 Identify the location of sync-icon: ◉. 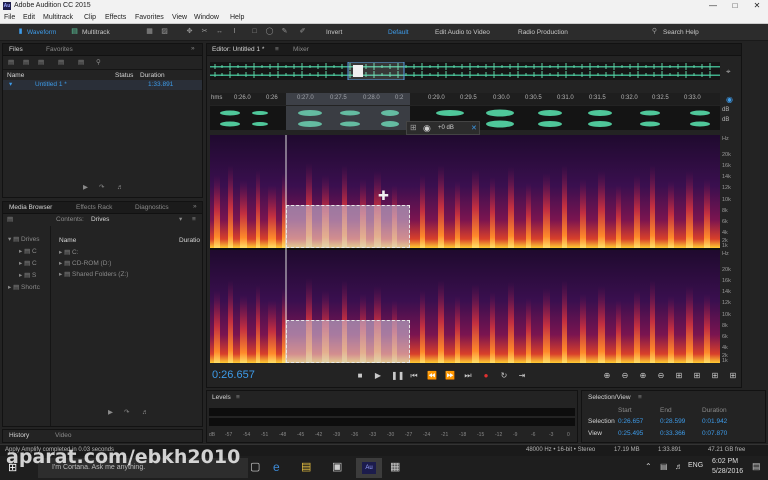
(729, 99).